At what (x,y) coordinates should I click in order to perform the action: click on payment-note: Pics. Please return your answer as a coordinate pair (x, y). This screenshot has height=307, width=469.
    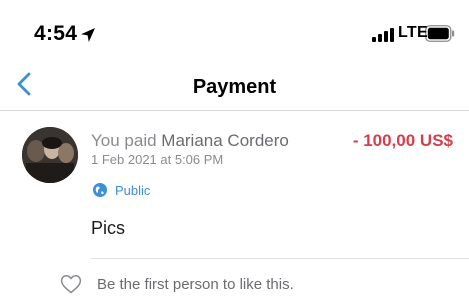
    Looking at the image, I should click on (108, 228).